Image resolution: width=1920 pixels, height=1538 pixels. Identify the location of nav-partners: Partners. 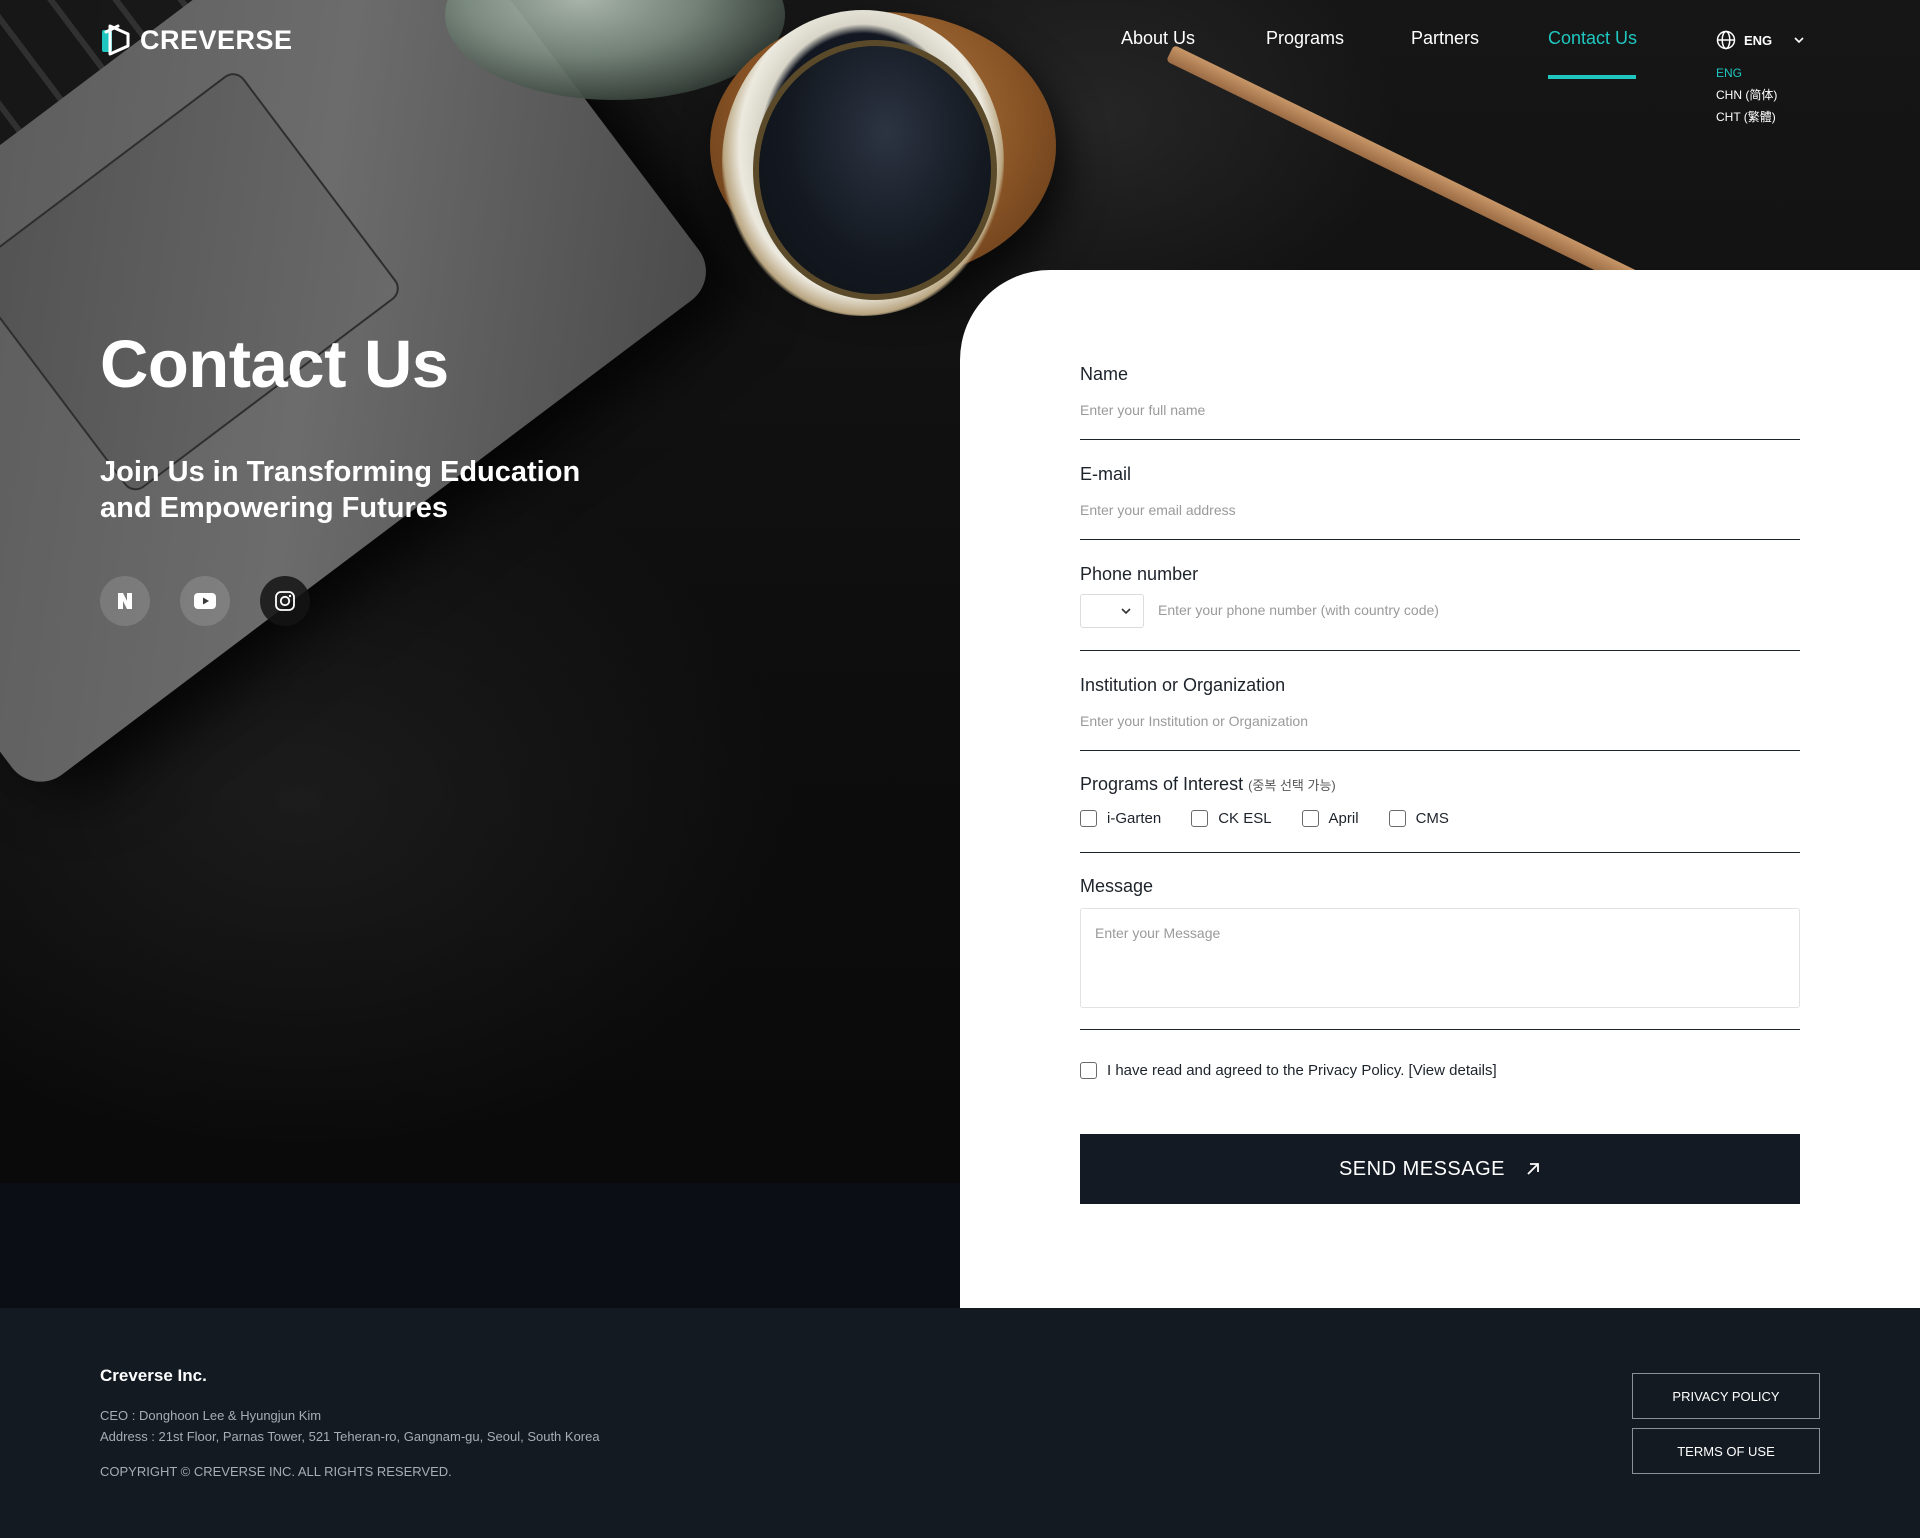
(1445, 38).